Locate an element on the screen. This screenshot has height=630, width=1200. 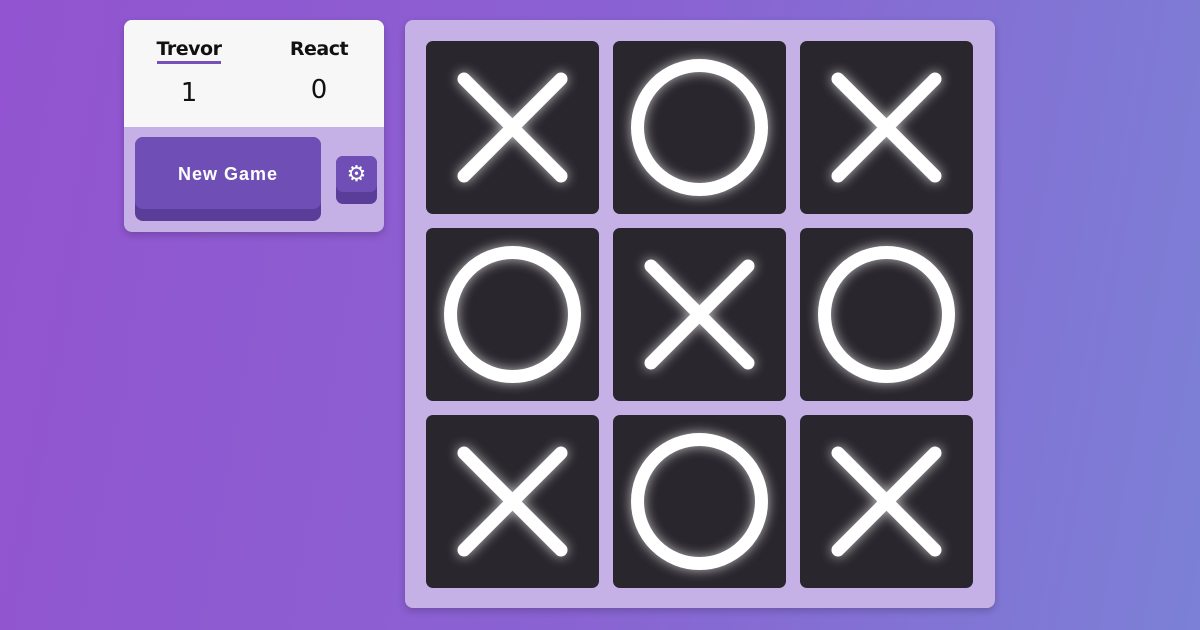
new-game-button: New Game is located at coordinates (228, 179).